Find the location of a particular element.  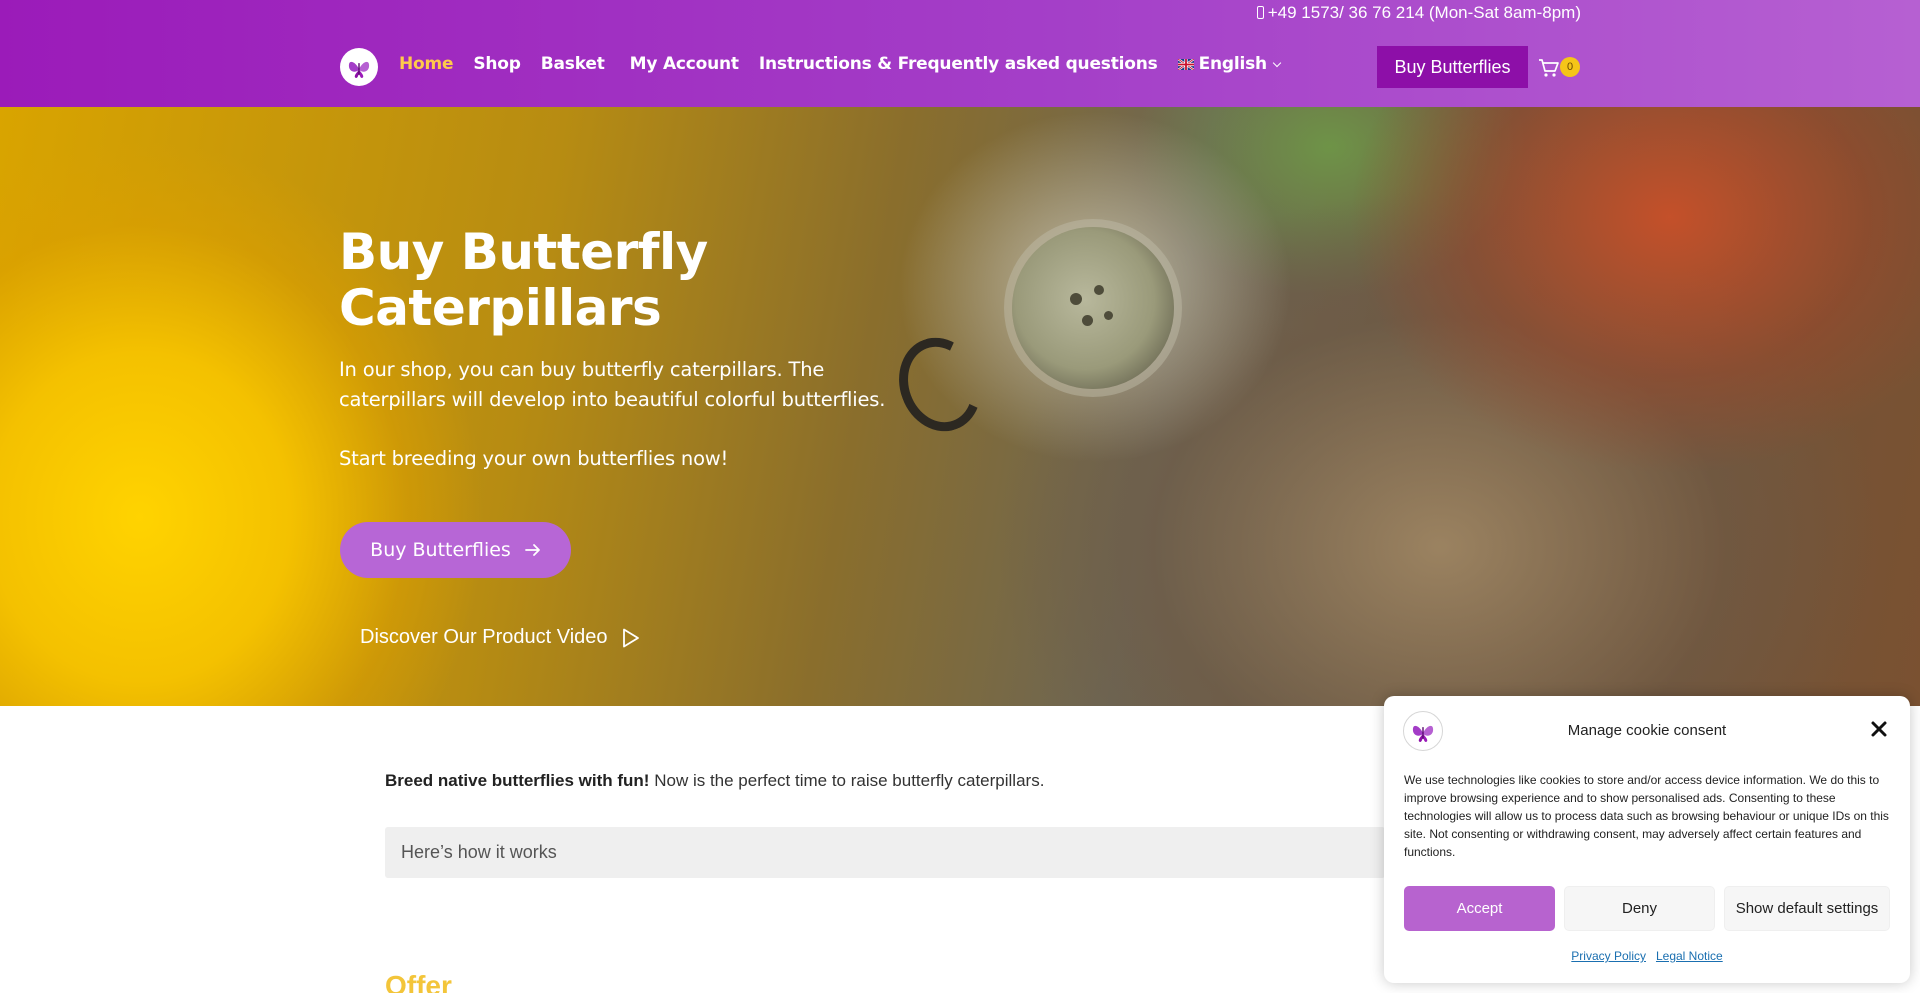

close-cookie-button is located at coordinates (1879, 729).